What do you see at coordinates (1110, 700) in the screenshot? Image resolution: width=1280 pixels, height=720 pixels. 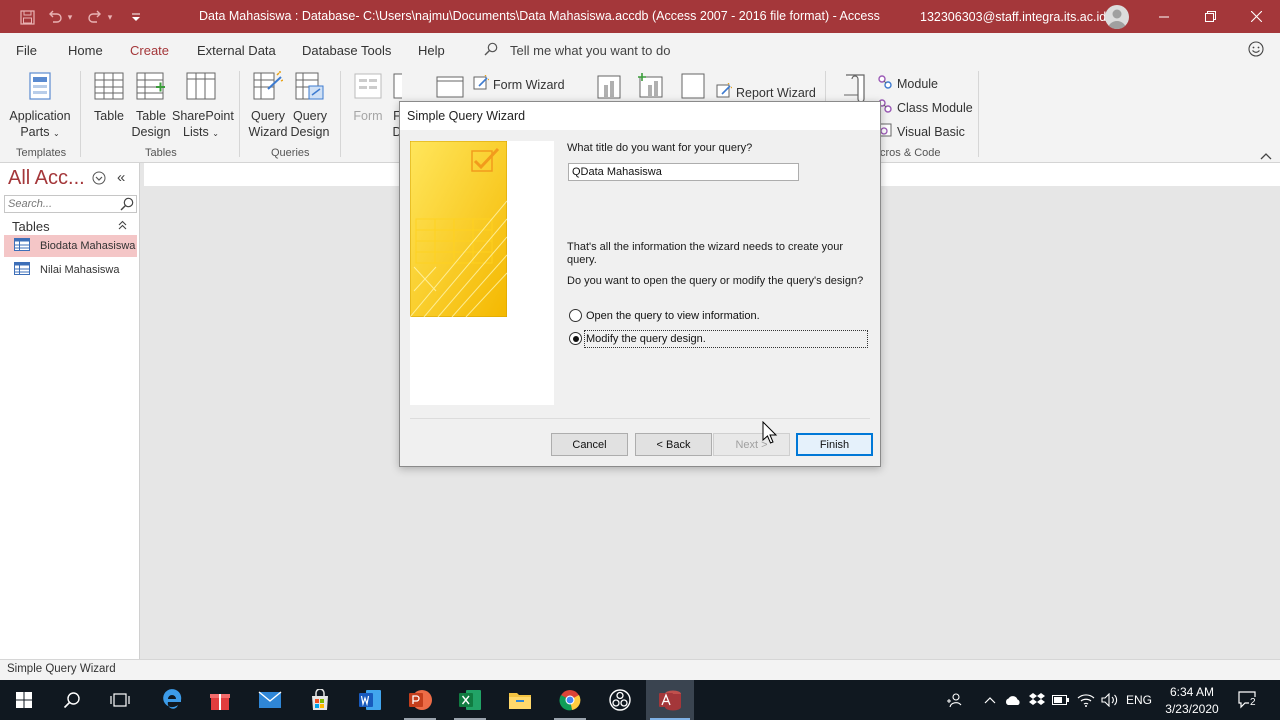 I see `volume-icon` at bounding box center [1110, 700].